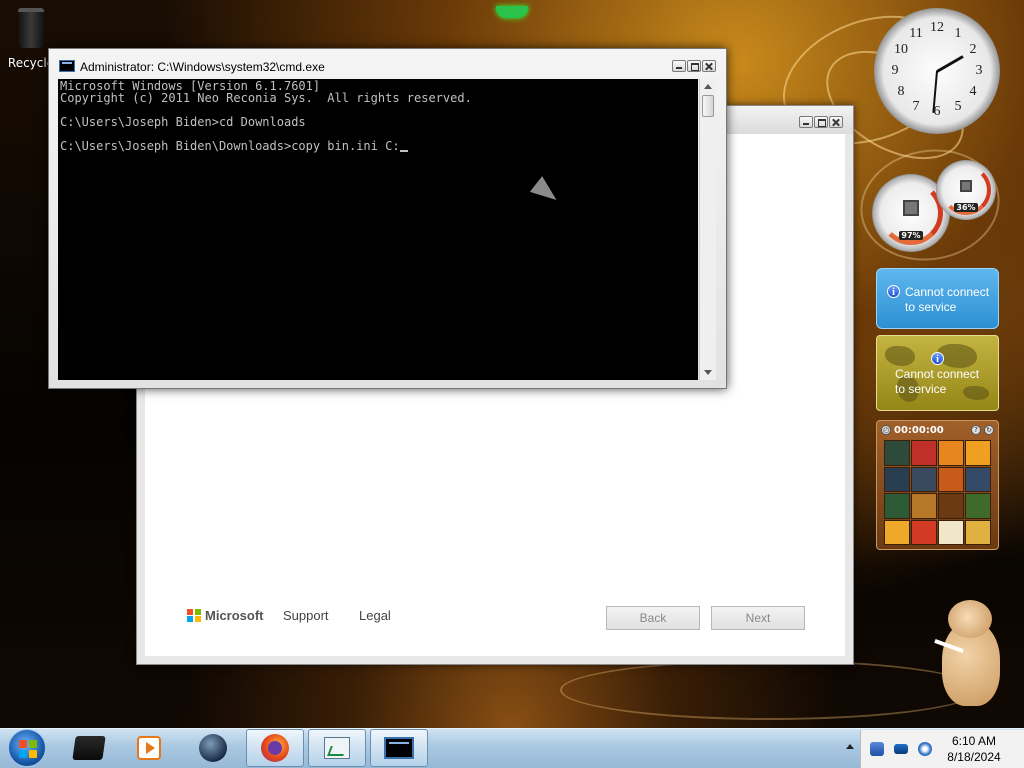 The height and width of the screenshot is (768, 1024). I want to click on puzzle-tile-empty, so click(951, 506).